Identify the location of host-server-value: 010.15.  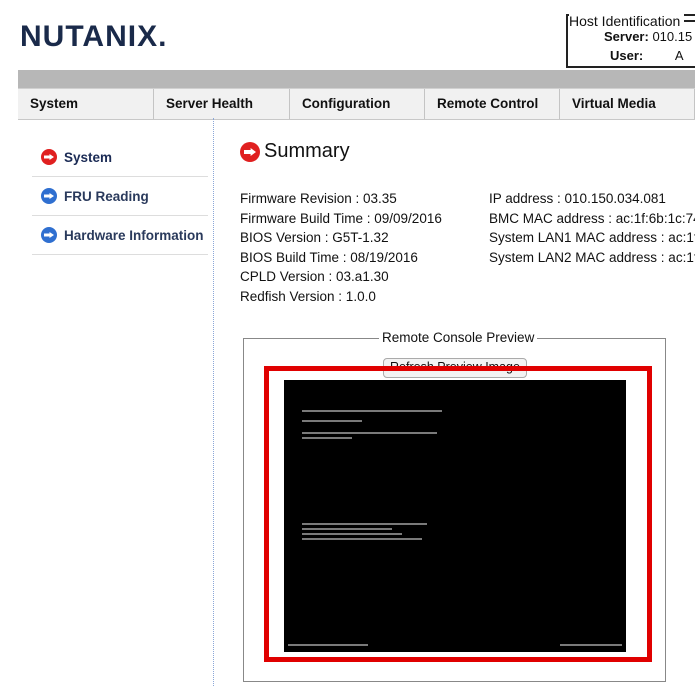
(672, 36).